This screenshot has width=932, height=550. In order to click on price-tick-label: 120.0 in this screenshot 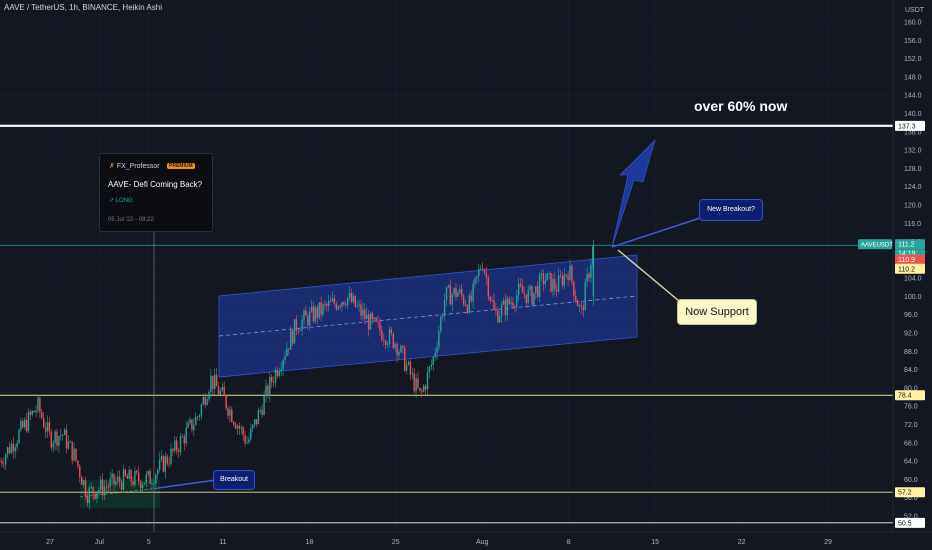, I will do `click(913, 205)`.